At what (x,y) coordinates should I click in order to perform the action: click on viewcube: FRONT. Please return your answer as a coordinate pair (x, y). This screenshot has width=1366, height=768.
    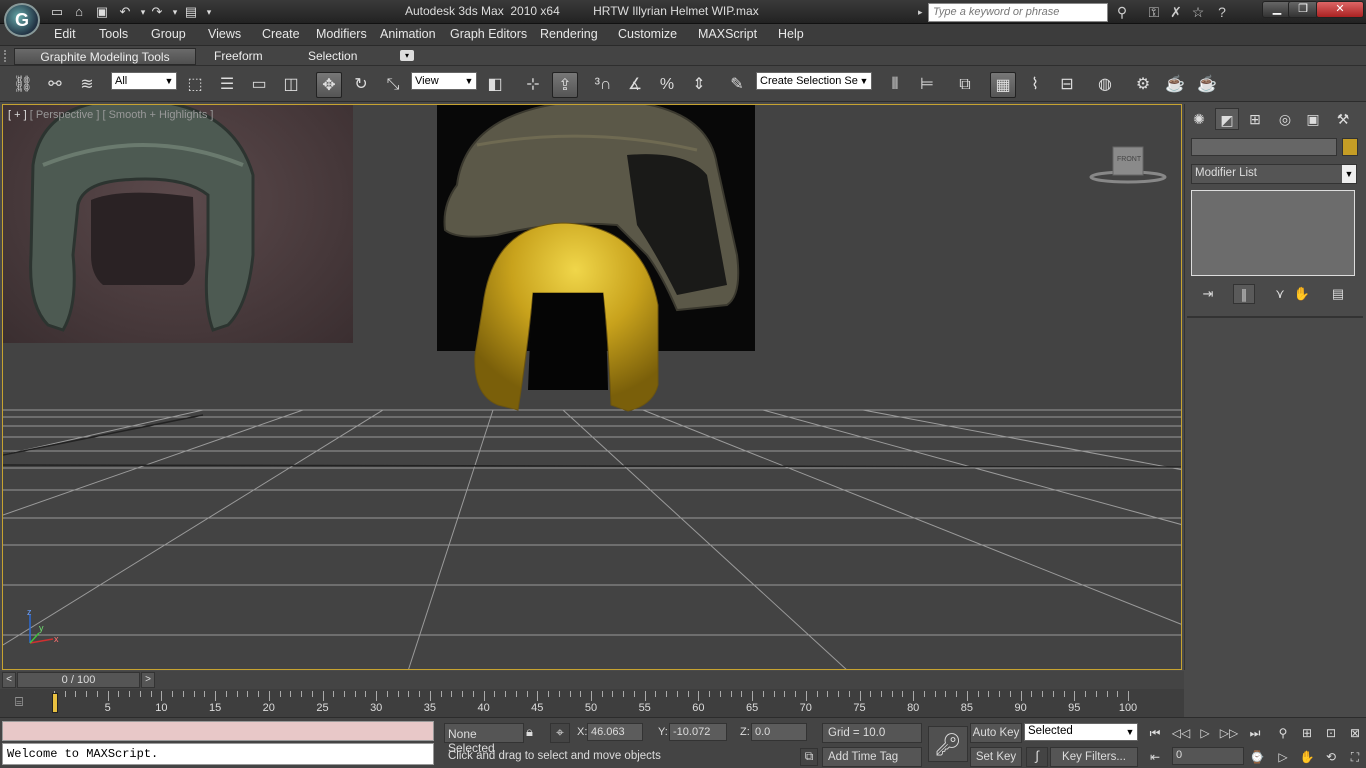
    Looking at the image, I should click on (1128, 165).